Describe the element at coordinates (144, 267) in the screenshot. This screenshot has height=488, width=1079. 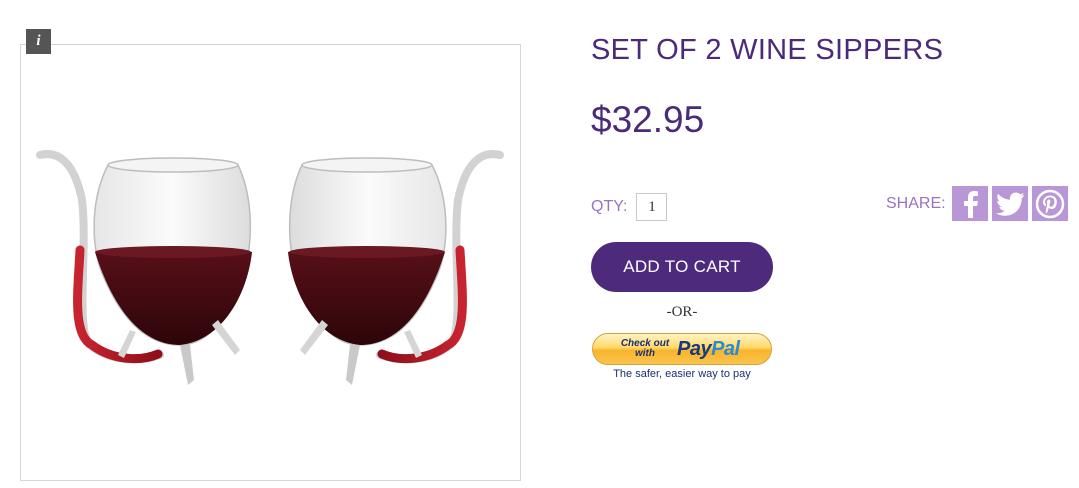
I see `left-wine-glass` at that location.